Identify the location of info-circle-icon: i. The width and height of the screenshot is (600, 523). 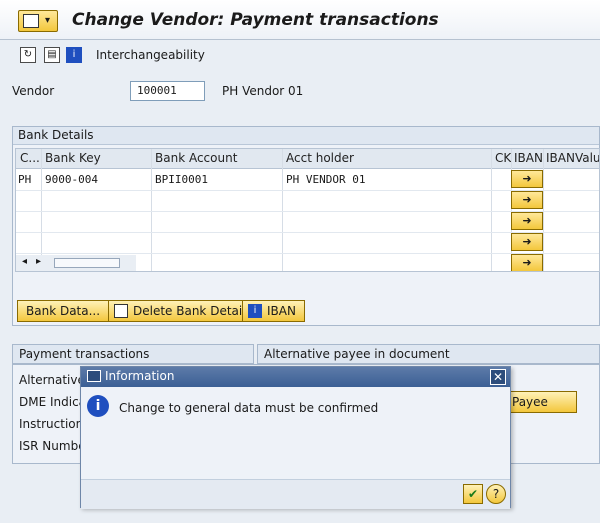
(98, 406).